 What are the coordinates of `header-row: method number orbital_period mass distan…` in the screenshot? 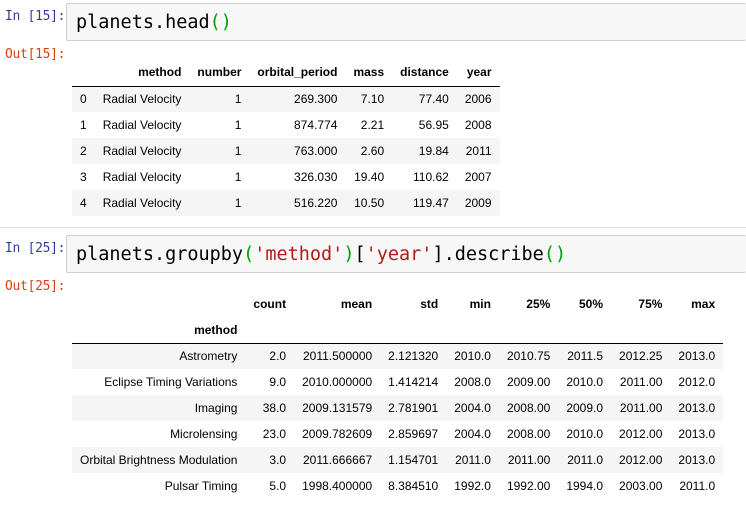 It's located at (286, 72).